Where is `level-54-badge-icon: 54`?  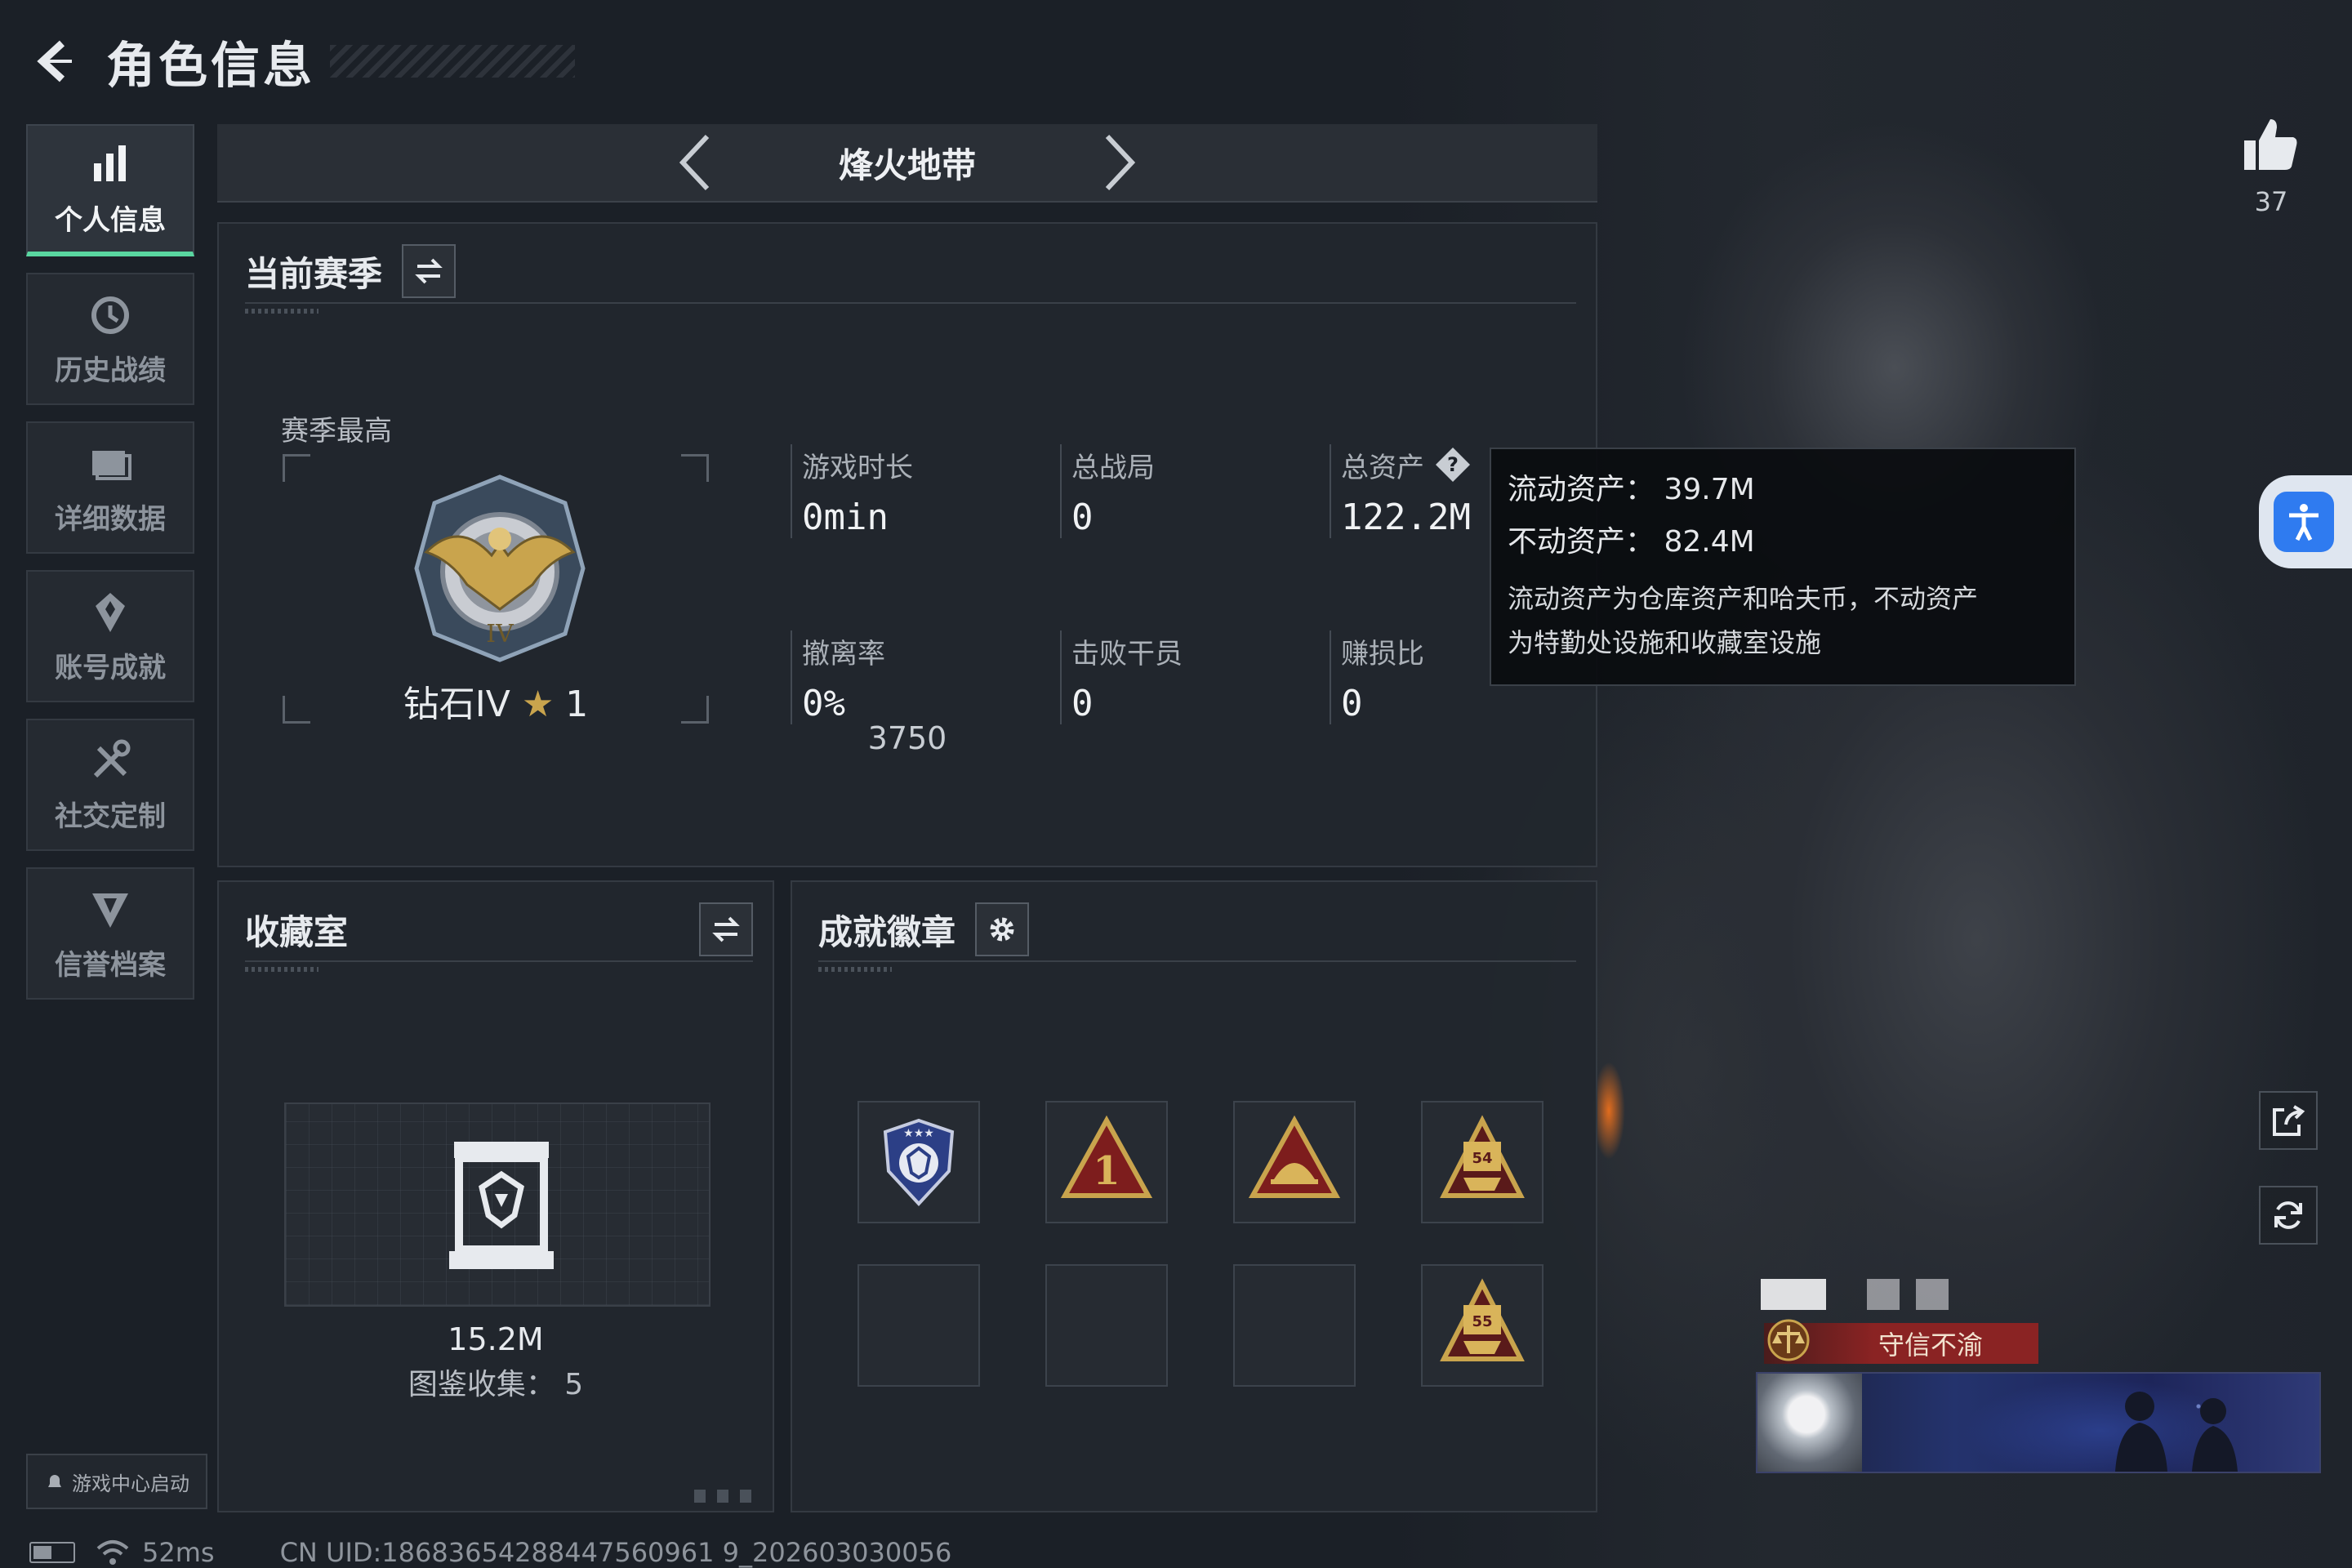 level-54-badge-icon: 54 is located at coordinates (1482, 1156).